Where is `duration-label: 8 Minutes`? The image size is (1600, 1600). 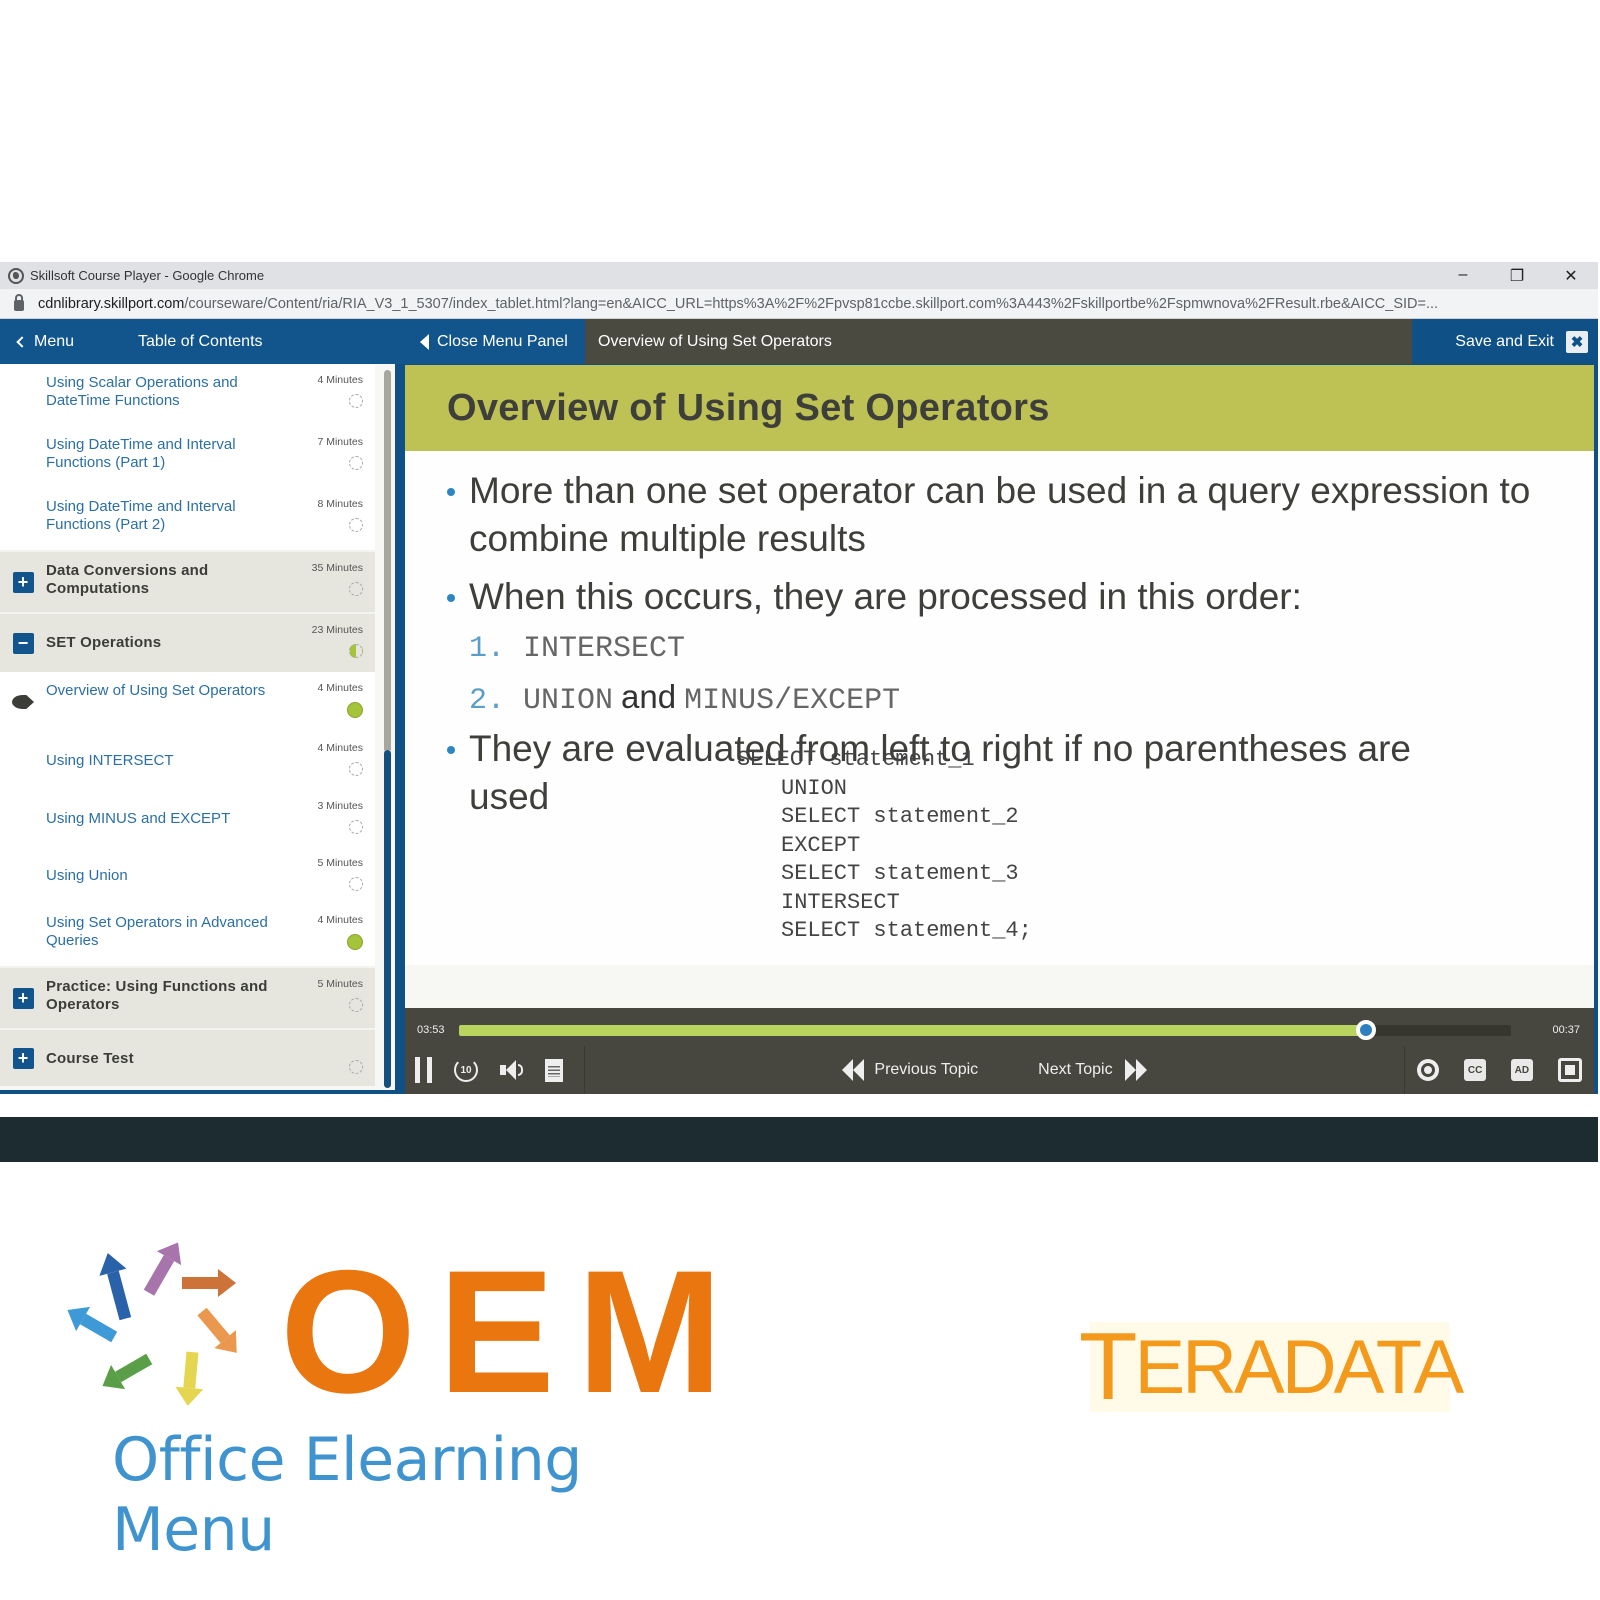
duration-label: 8 Minutes is located at coordinates (340, 504).